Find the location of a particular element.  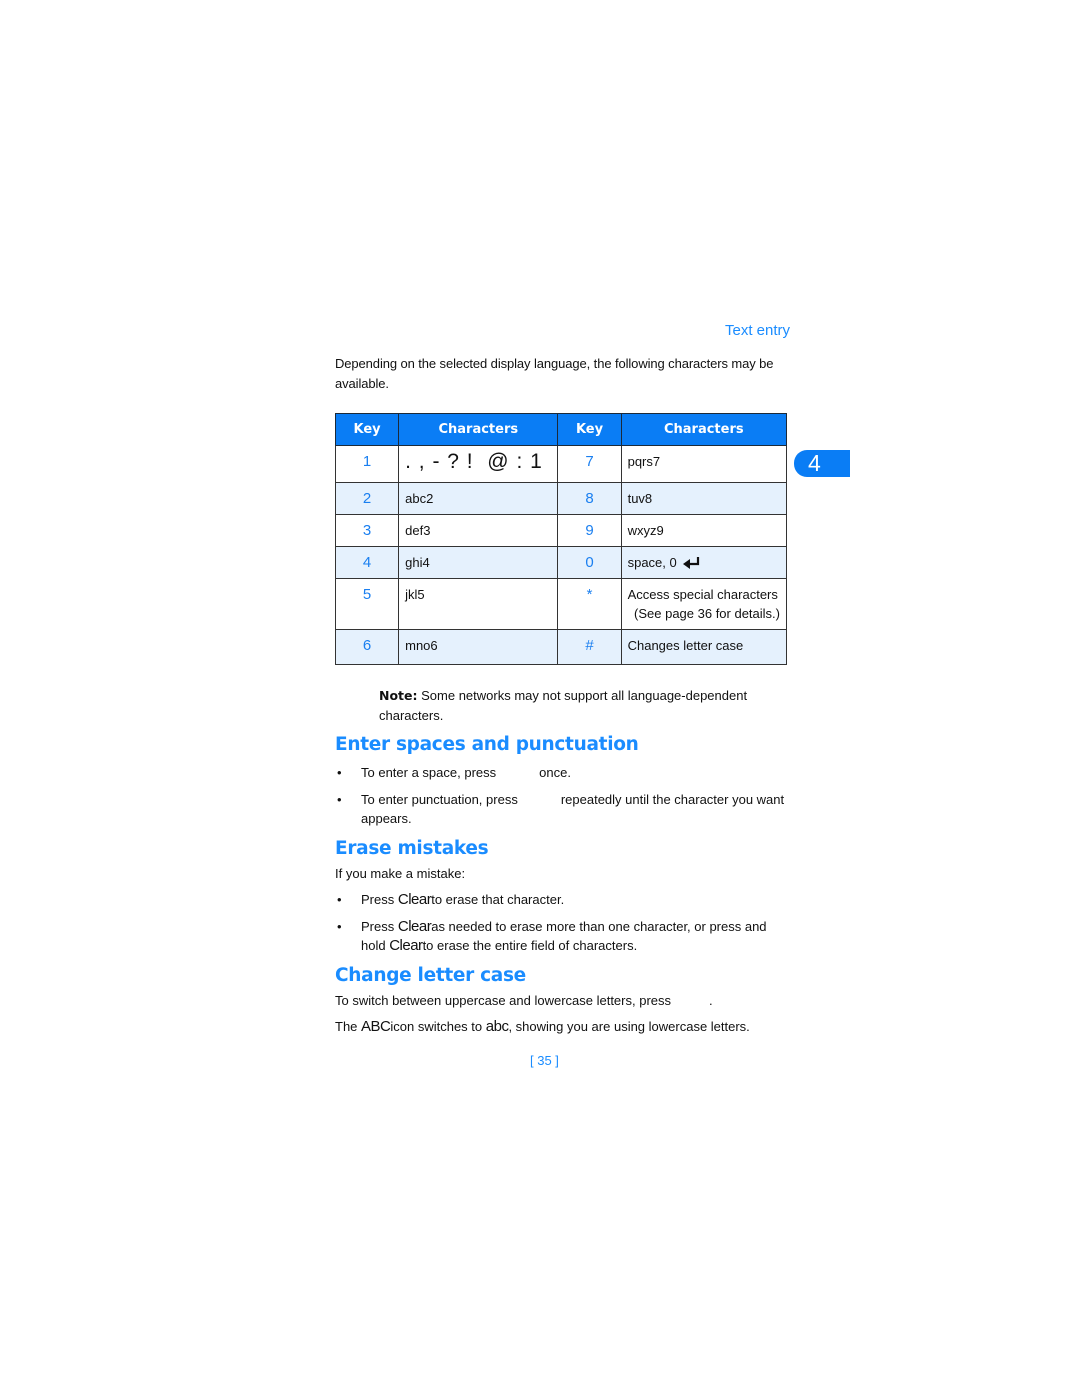

table-row: 6 mno6 # Changes letter case is located at coordinates (561, 647).